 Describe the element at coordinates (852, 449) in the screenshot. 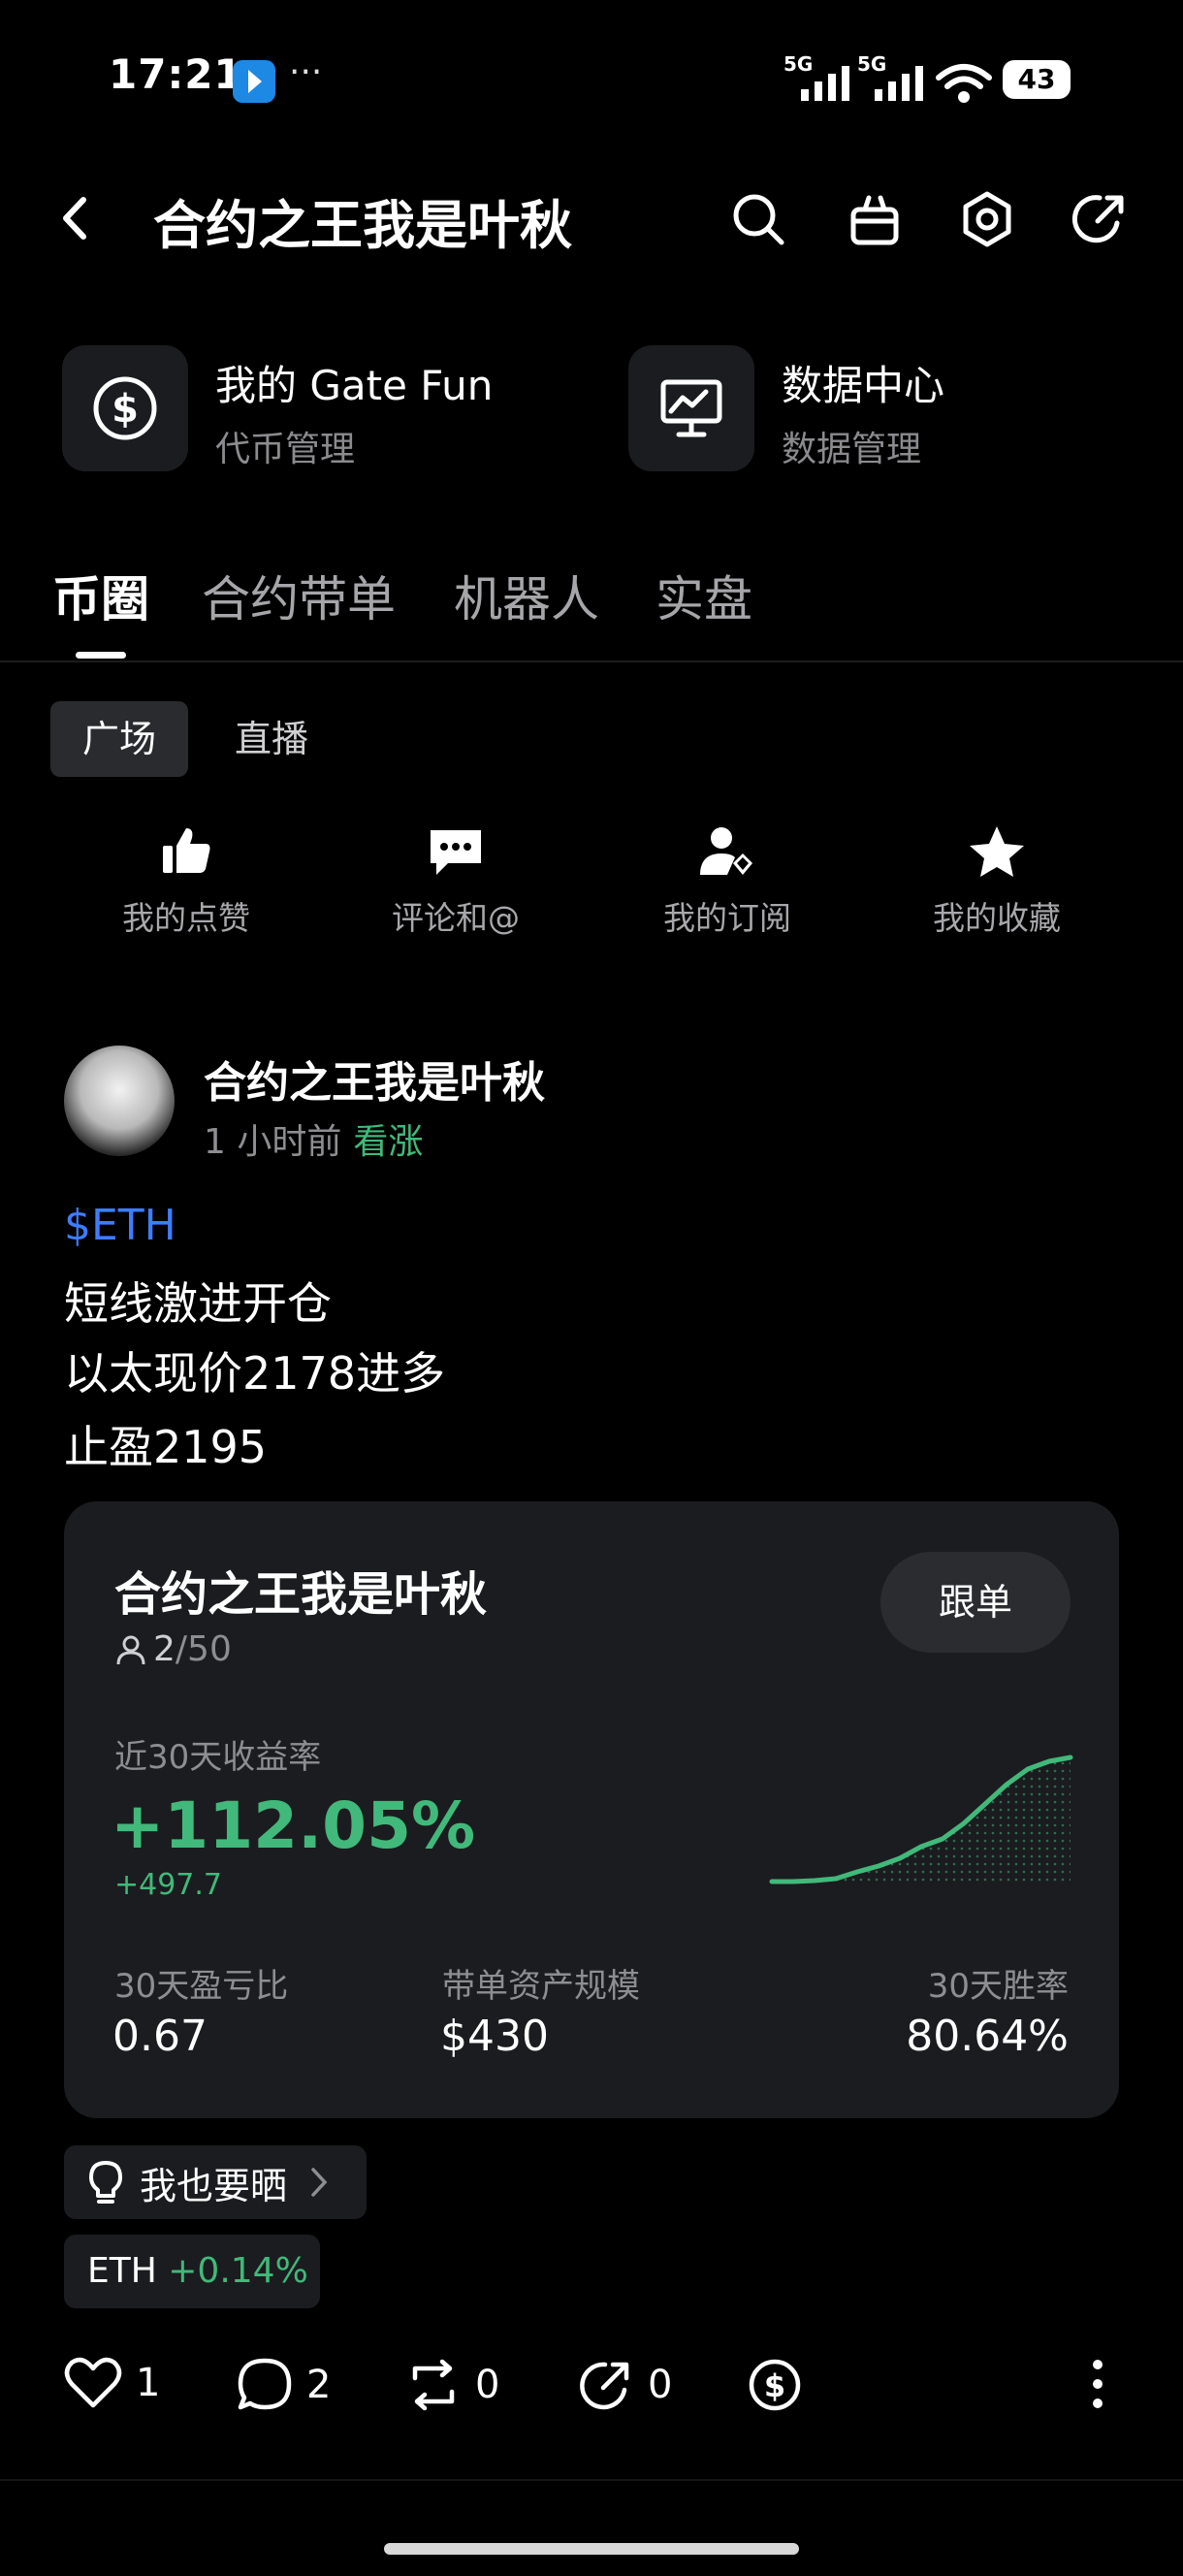

I see `data-center-subtitle: 数据管理` at that location.